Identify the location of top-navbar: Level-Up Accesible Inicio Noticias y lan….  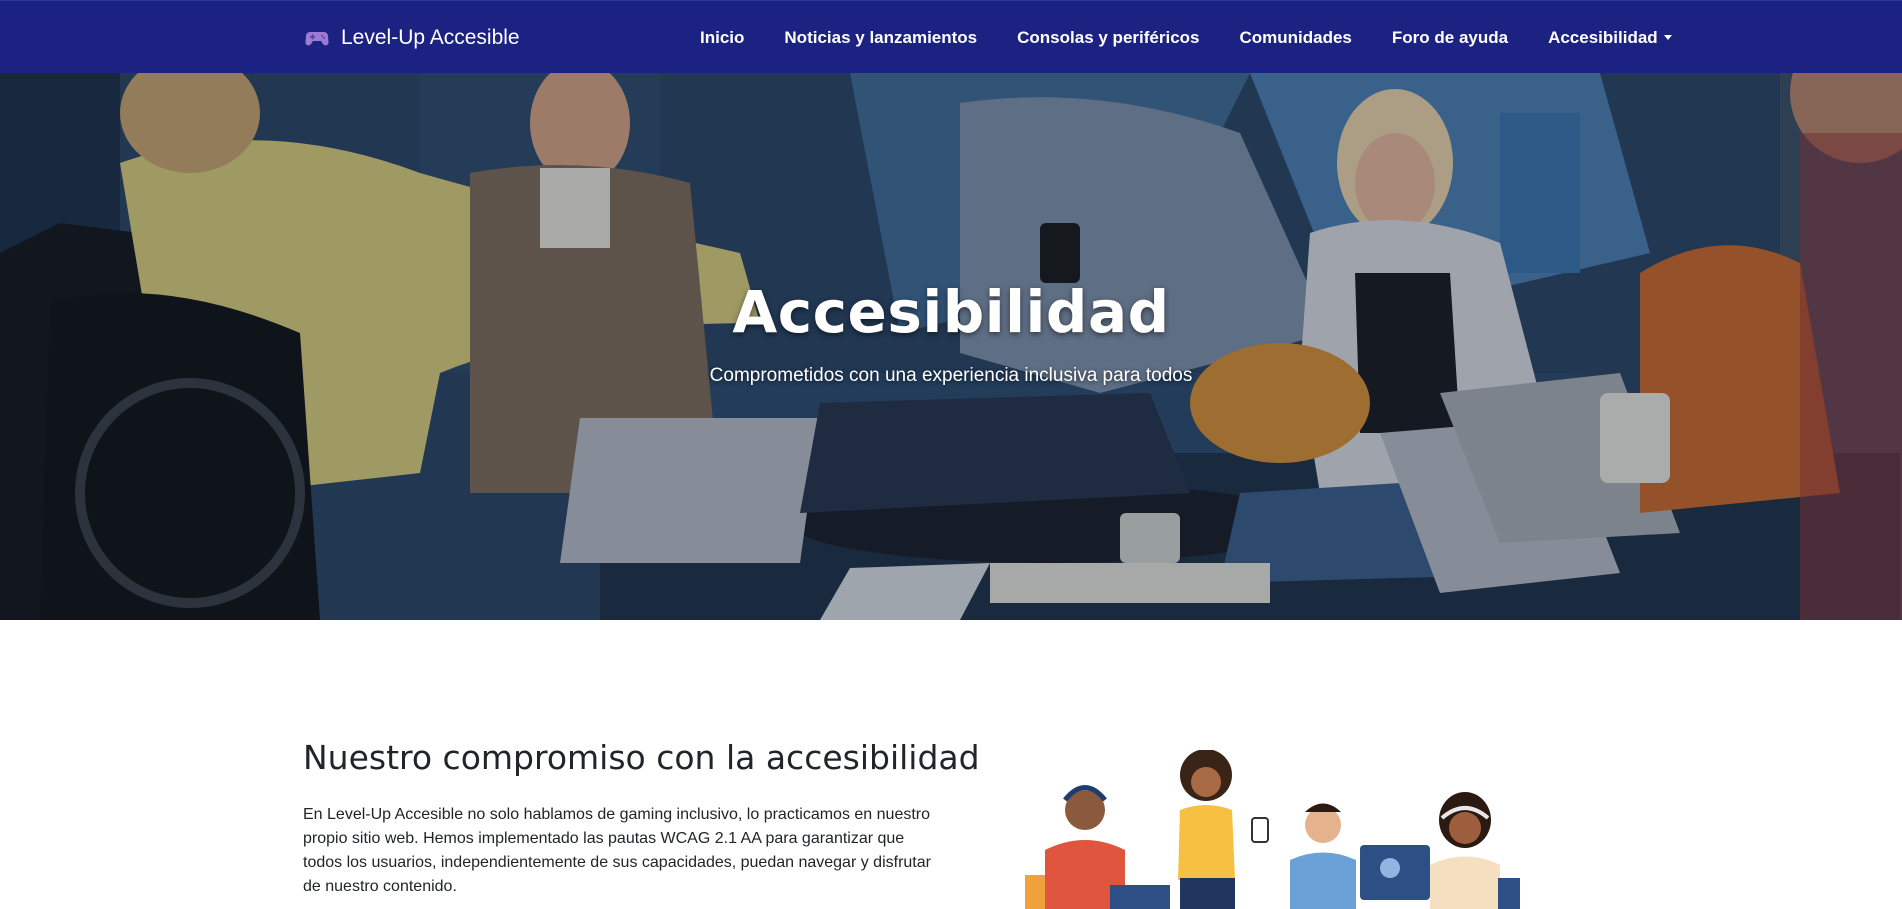
(951, 36).